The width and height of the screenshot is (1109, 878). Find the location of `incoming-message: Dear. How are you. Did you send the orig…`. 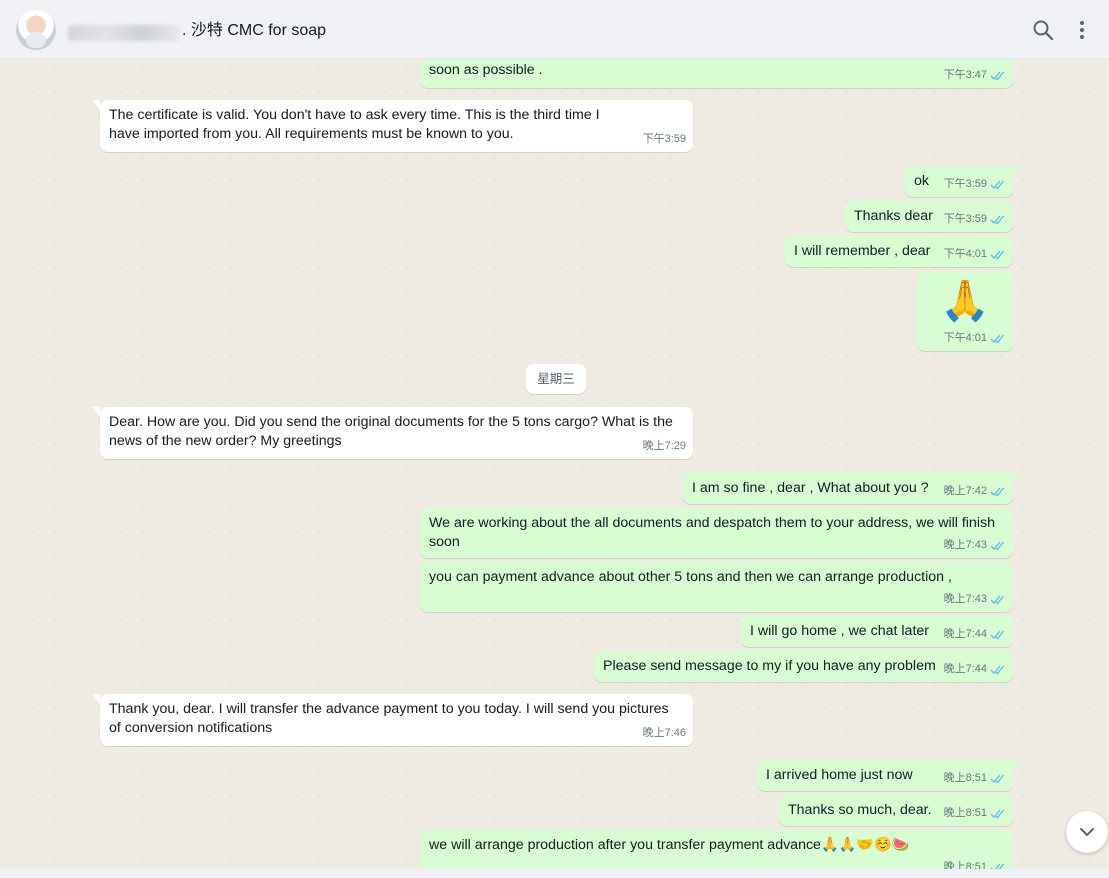

incoming-message: Dear. How are you. Did you send the orig… is located at coordinates (392, 433).